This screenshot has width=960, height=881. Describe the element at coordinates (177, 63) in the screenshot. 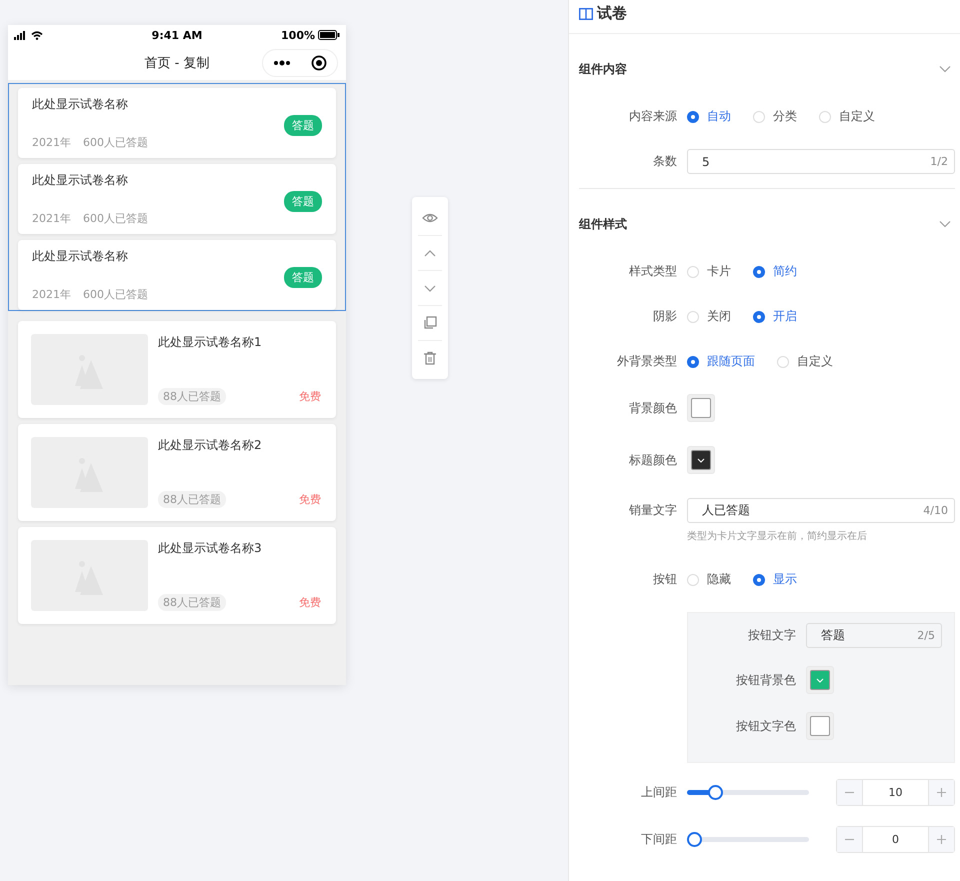

I see `page-title: 首页 - 复制` at that location.